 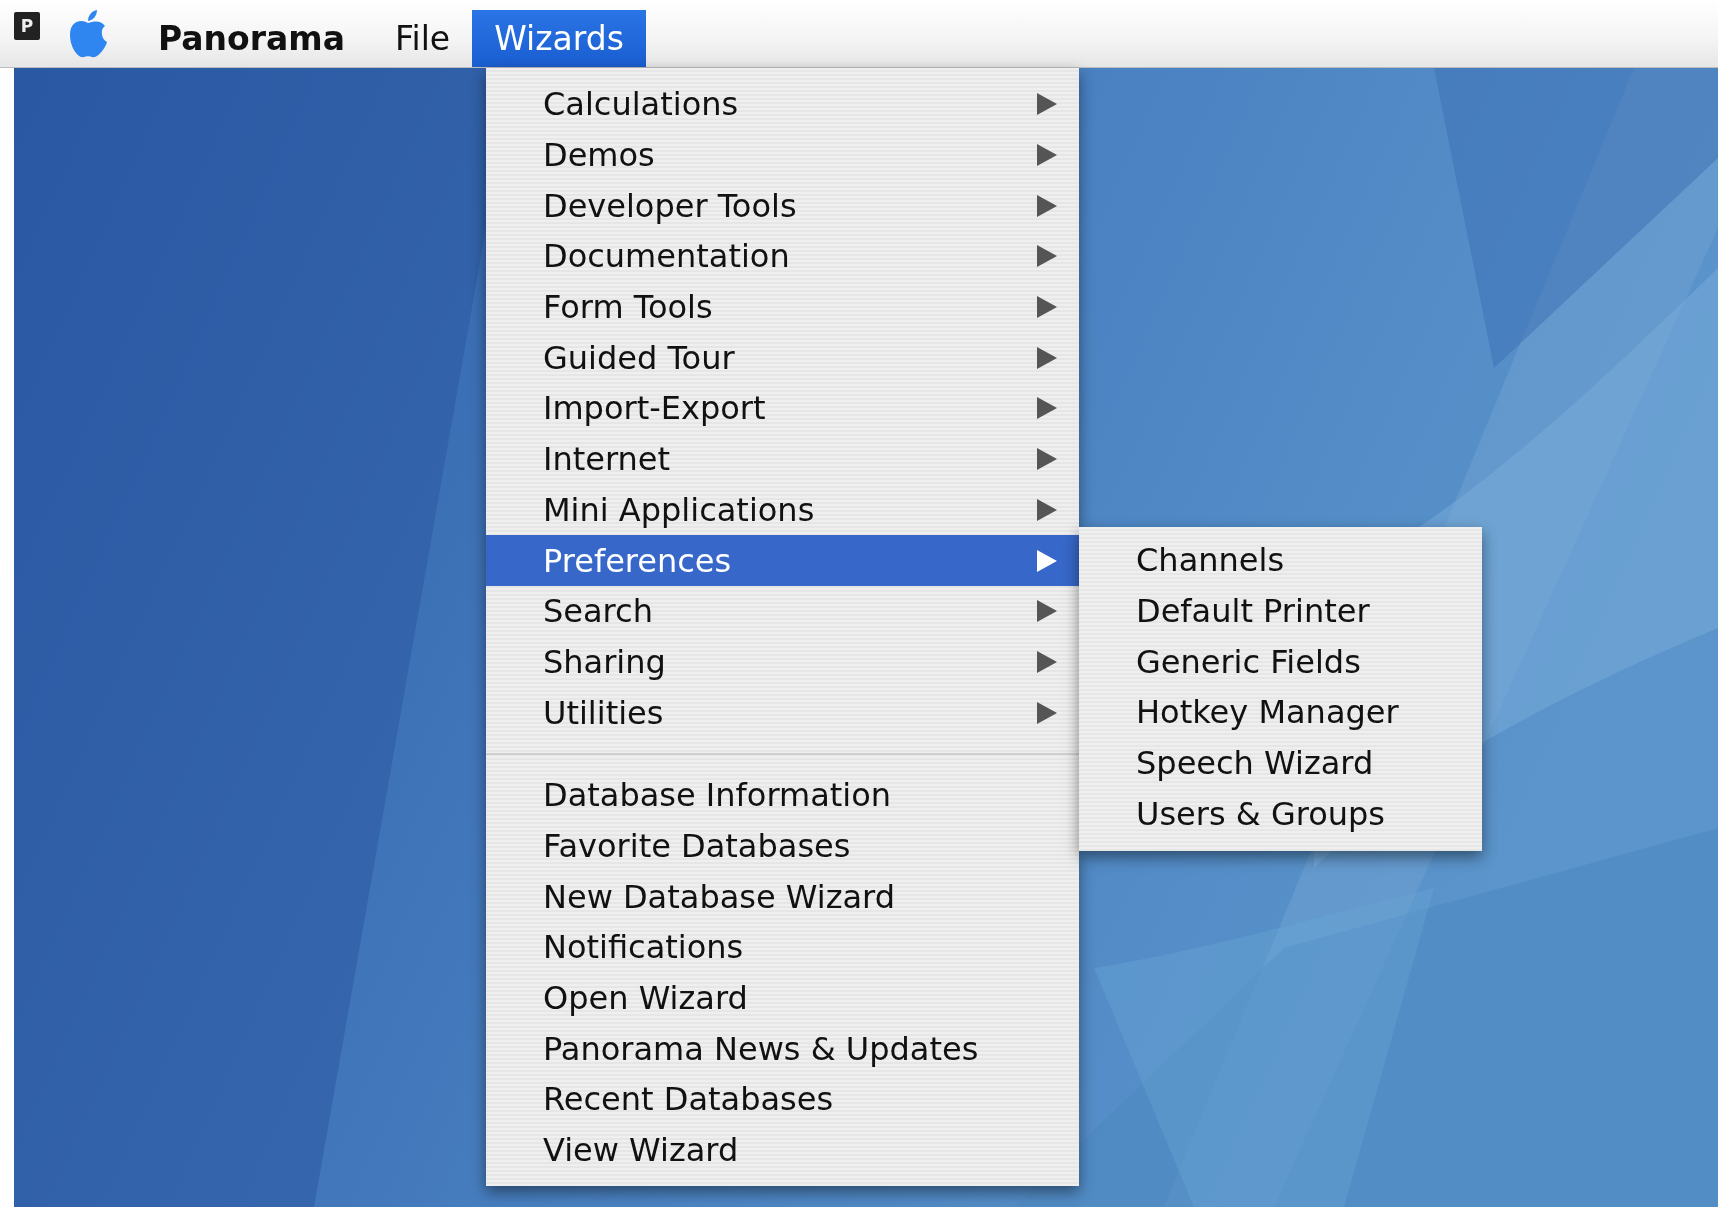 What do you see at coordinates (1280, 611) in the screenshot?
I see `menu-item: Default Printer` at bounding box center [1280, 611].